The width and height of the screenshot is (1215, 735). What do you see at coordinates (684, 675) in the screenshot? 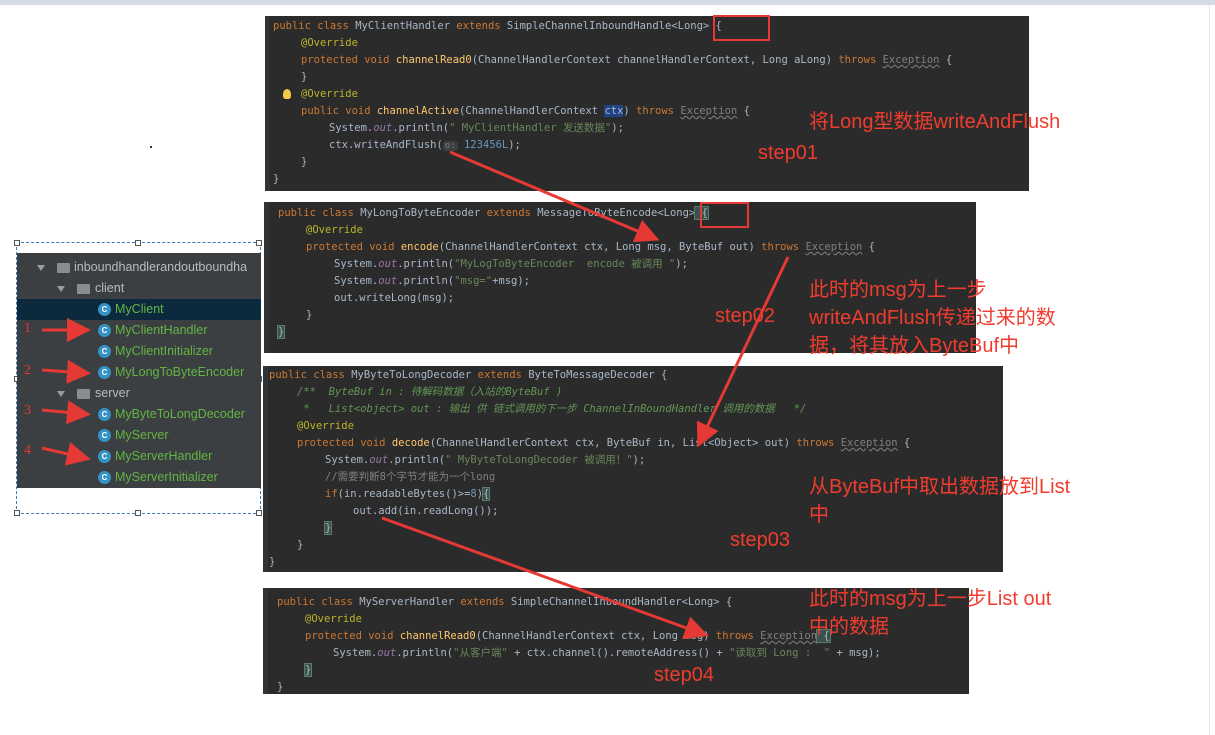
I see `step04-label: step04` at bounding box center [684, 675].